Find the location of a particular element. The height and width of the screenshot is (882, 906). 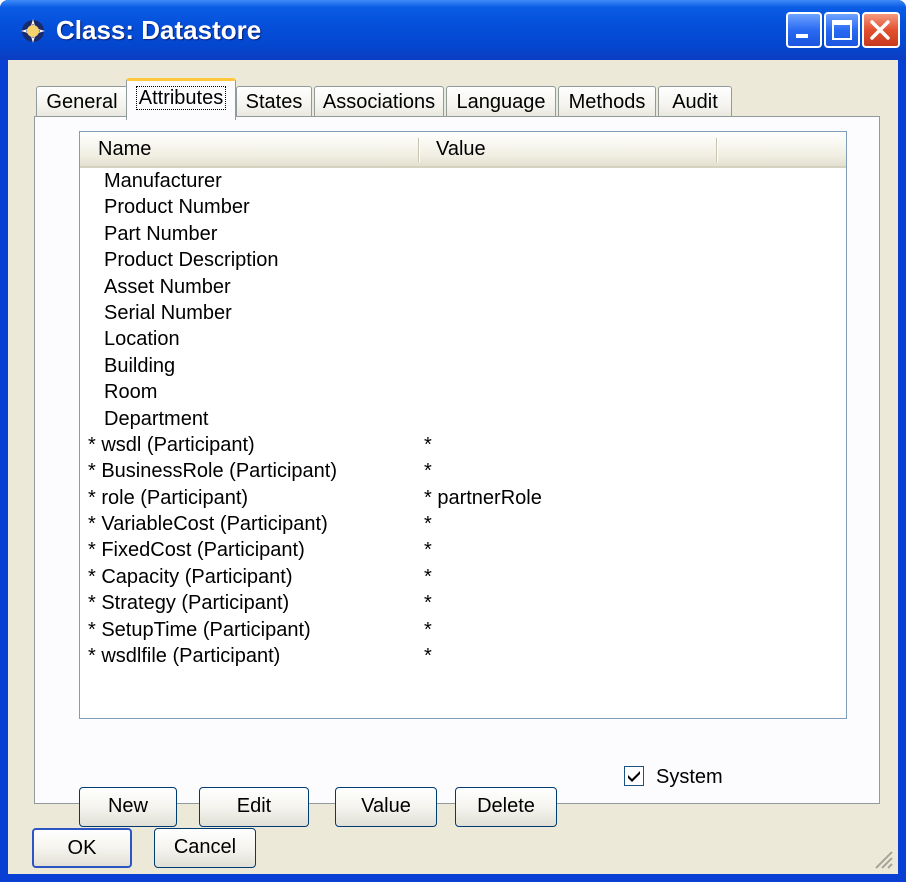

attribute-name: * wsdl (Participant) is located at coordinates (171, 444).